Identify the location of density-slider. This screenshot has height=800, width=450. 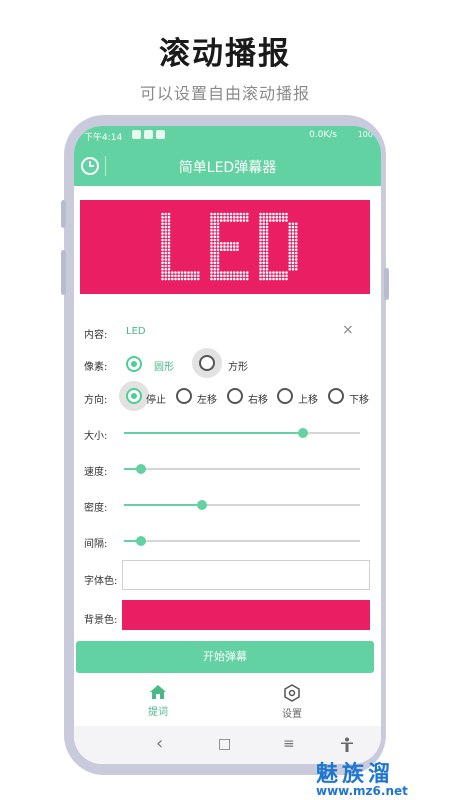
(242, 505).